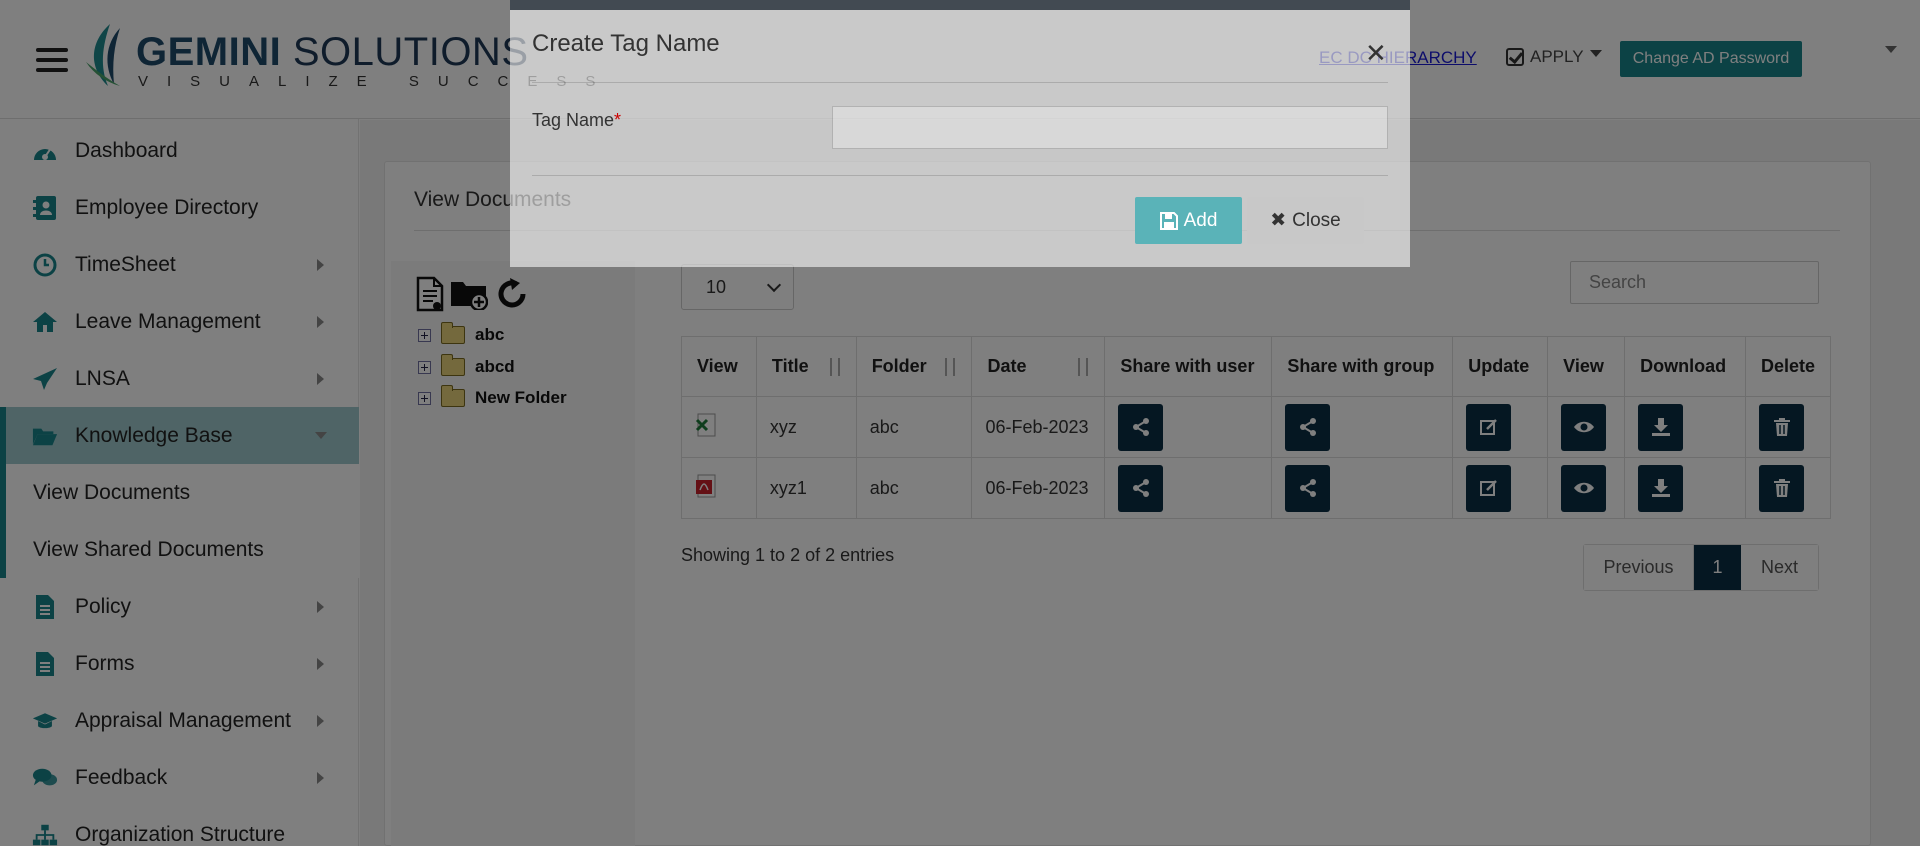  Describe the element at coordinates (1278, 220) in the screenshot. I see `close-x-icon: ✖` at that location.